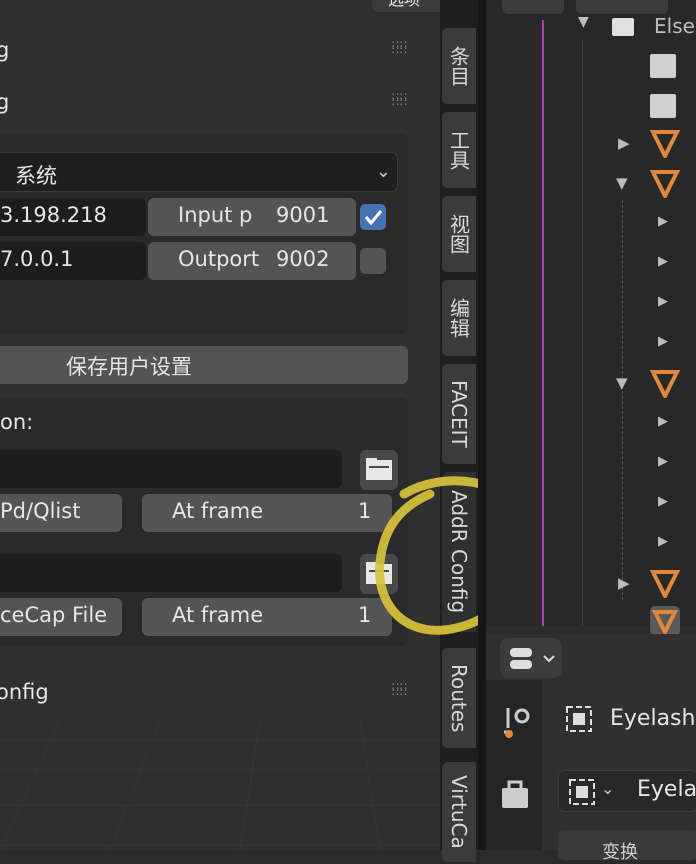 The image size is (696, 864). Describe the element at coordinates (653, 718) in the screenshot. I see `object-name: Eyelashe` at that location.